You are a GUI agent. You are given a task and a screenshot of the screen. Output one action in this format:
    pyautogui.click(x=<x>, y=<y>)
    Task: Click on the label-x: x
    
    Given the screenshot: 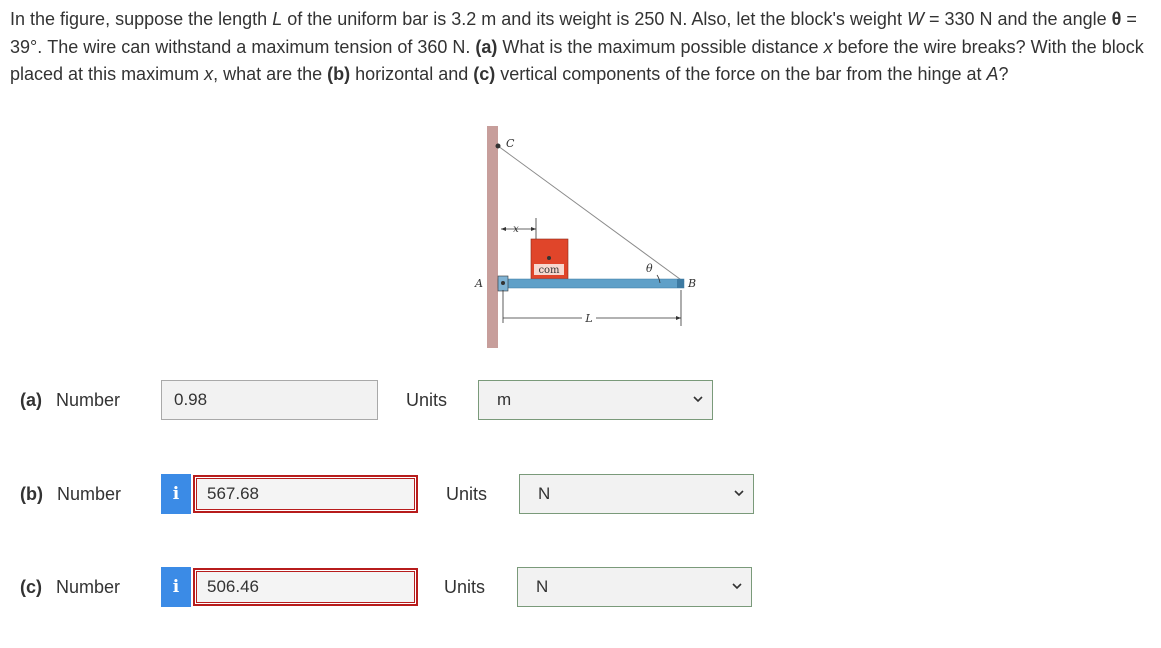 What is the action you would take?
    pyautogui.click(x=516, y=229)
    